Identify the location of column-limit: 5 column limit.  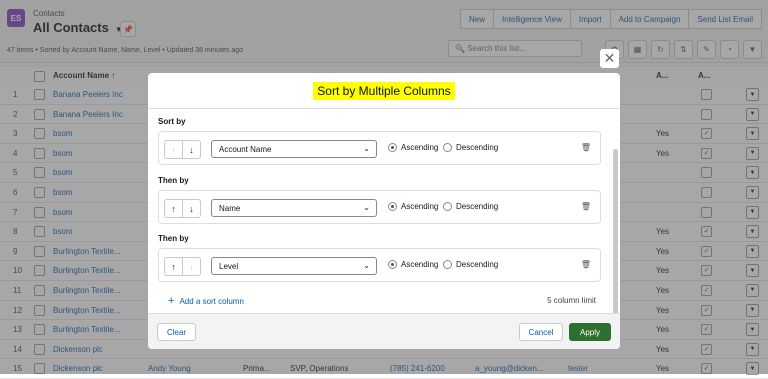
(571, 300).